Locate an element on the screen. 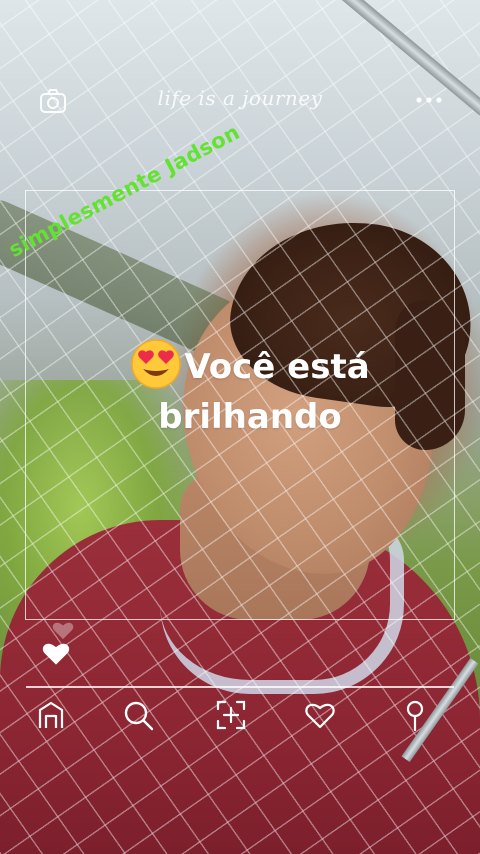  more-icon is located at coordinates (429, 100).